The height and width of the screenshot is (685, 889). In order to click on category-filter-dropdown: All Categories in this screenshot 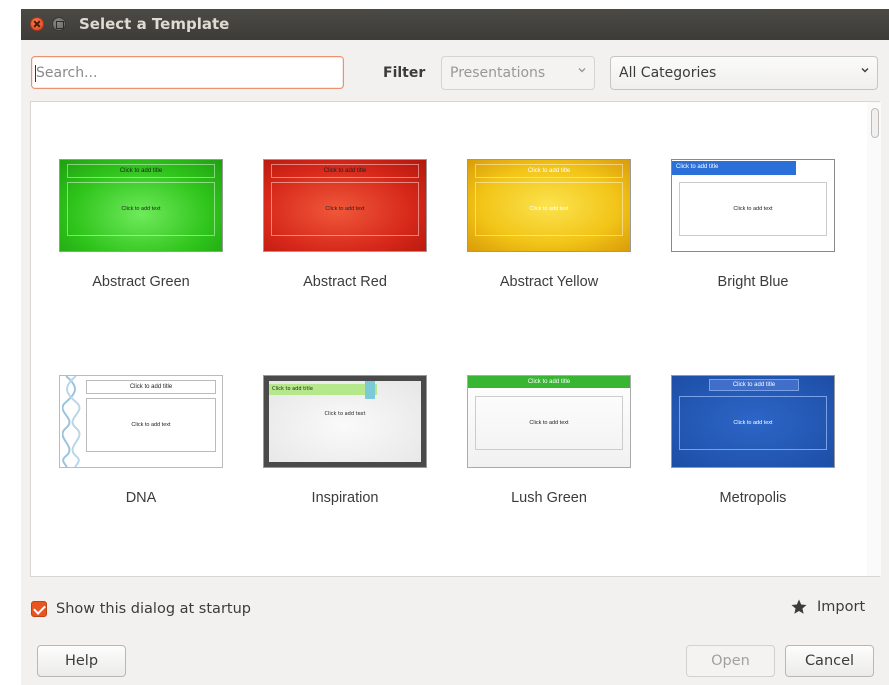, I will do `click(744, 73)`.